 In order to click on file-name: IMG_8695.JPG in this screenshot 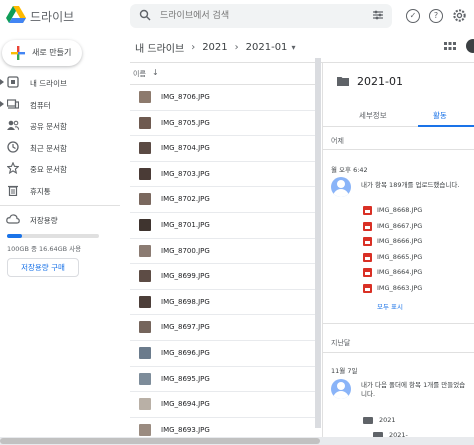, I will do `click(185, 378)`.